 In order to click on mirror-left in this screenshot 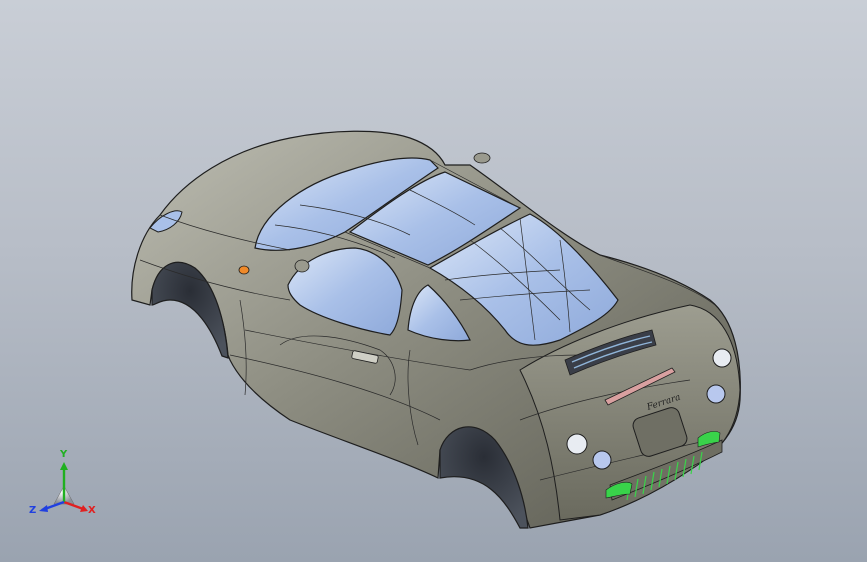, I will do `click(302, 266)`.